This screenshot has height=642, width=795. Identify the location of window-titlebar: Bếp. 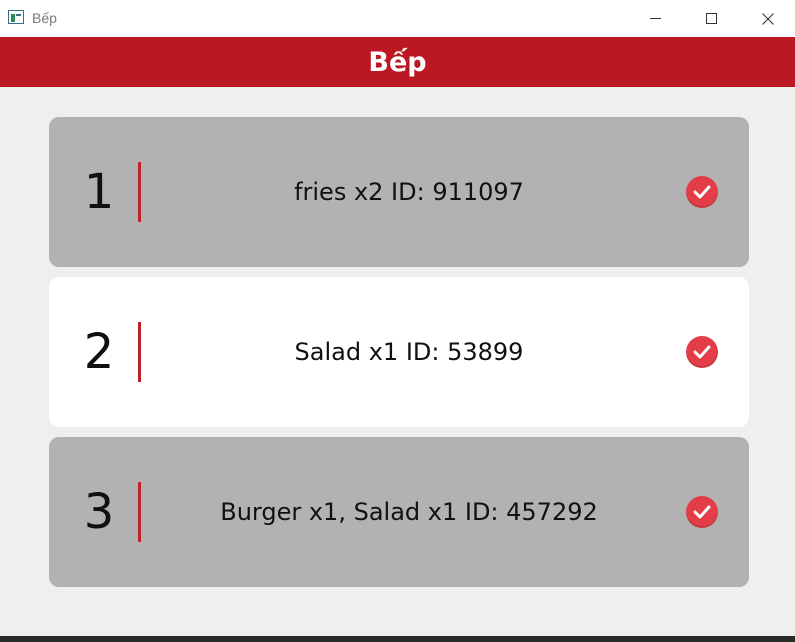
(397, 18).